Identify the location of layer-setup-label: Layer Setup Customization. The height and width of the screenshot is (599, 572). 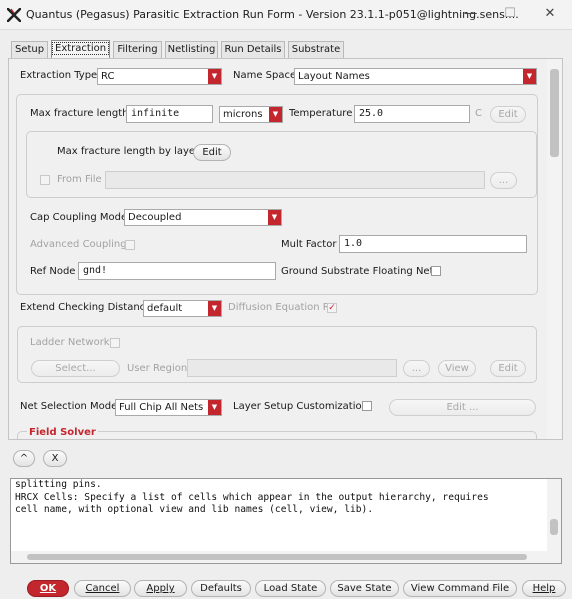
(300, 406).